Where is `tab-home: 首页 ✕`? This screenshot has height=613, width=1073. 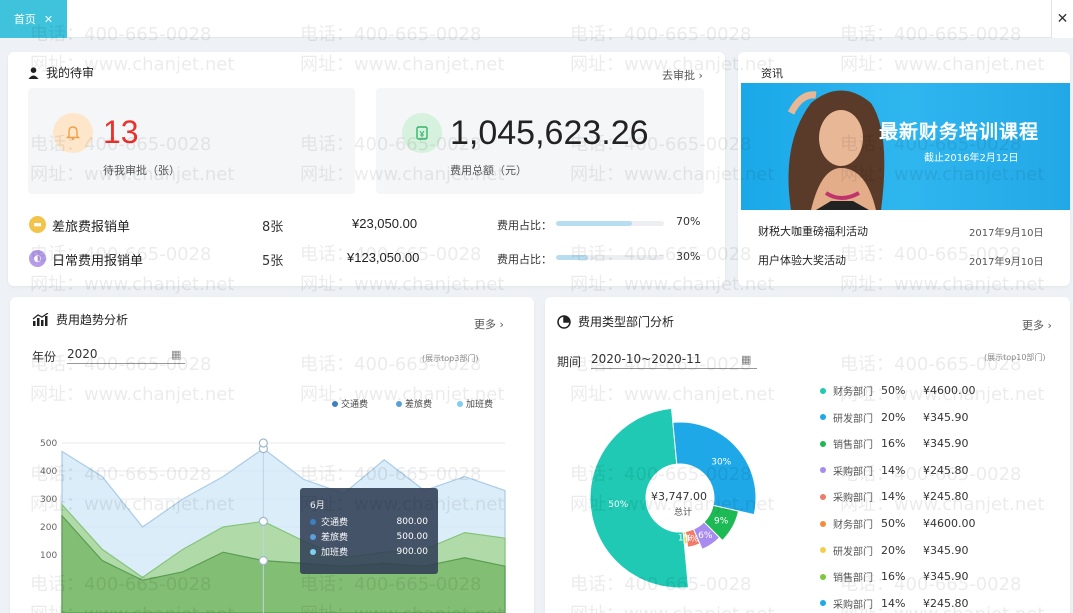
tab-home: 首页 ✕ is located at coordinates (33, 19).